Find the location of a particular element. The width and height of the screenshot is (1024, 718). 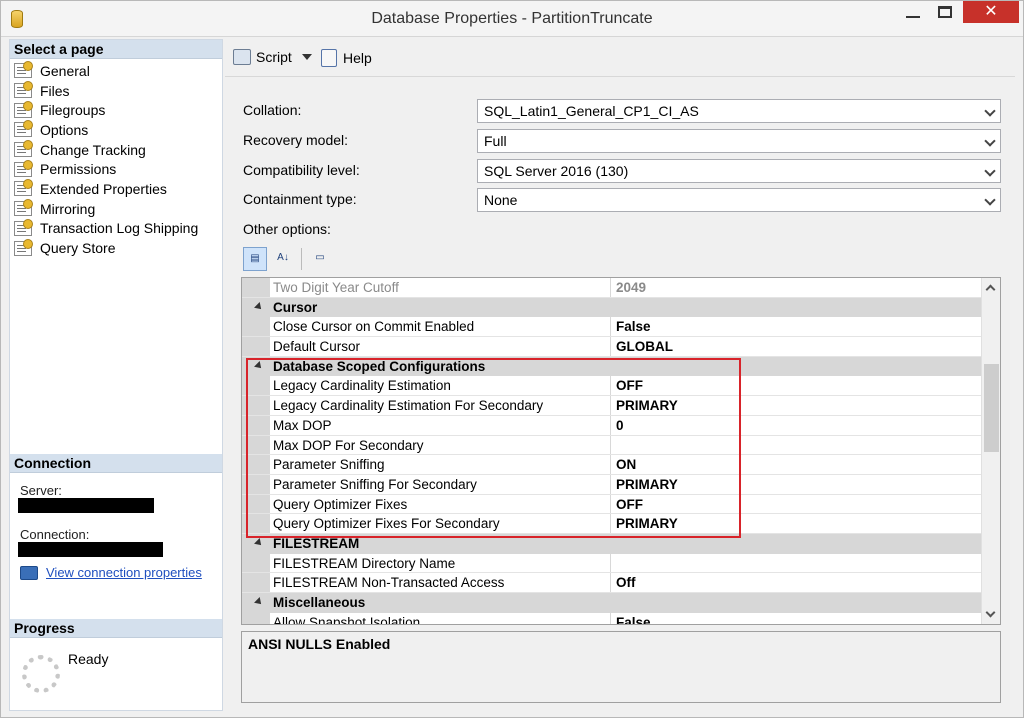

grid-scrollbar is located at coordinates (990, 451).